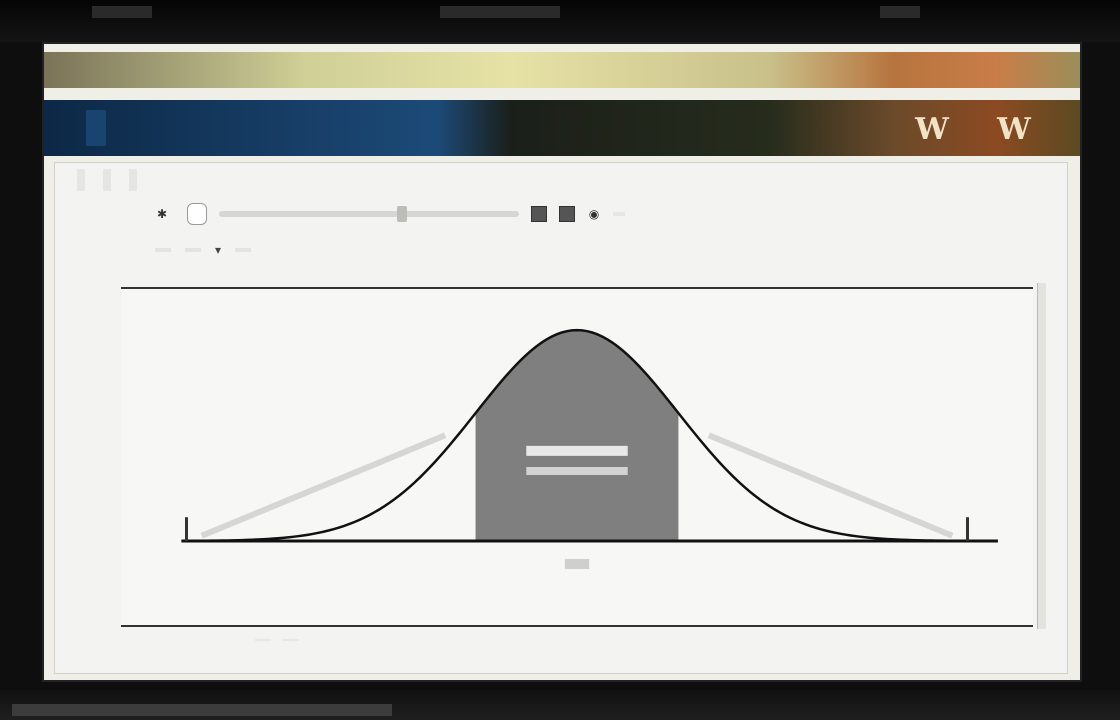 The width and height of the screenshot is (1120, 720). What do you see at coordinates (202, 710) in the screenshot?
I see `taskbar-item` at bounding box center [202, 710].